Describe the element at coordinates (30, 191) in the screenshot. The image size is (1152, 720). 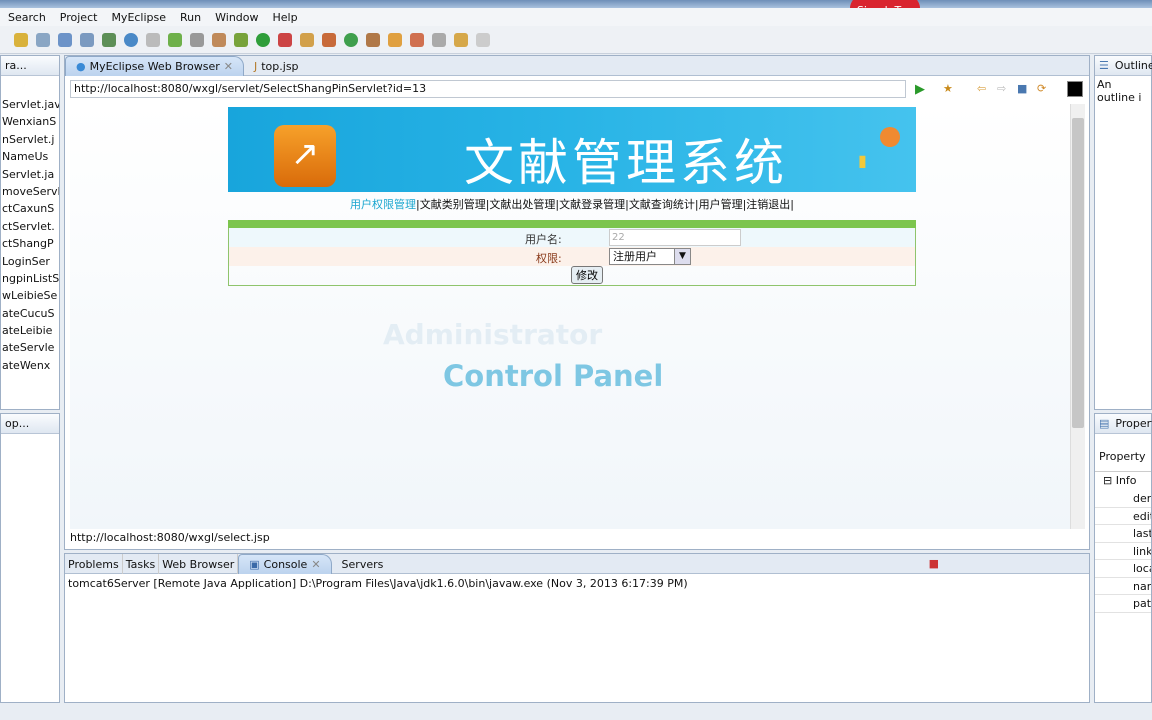
I see `file-list-item: moveServl` at that location.